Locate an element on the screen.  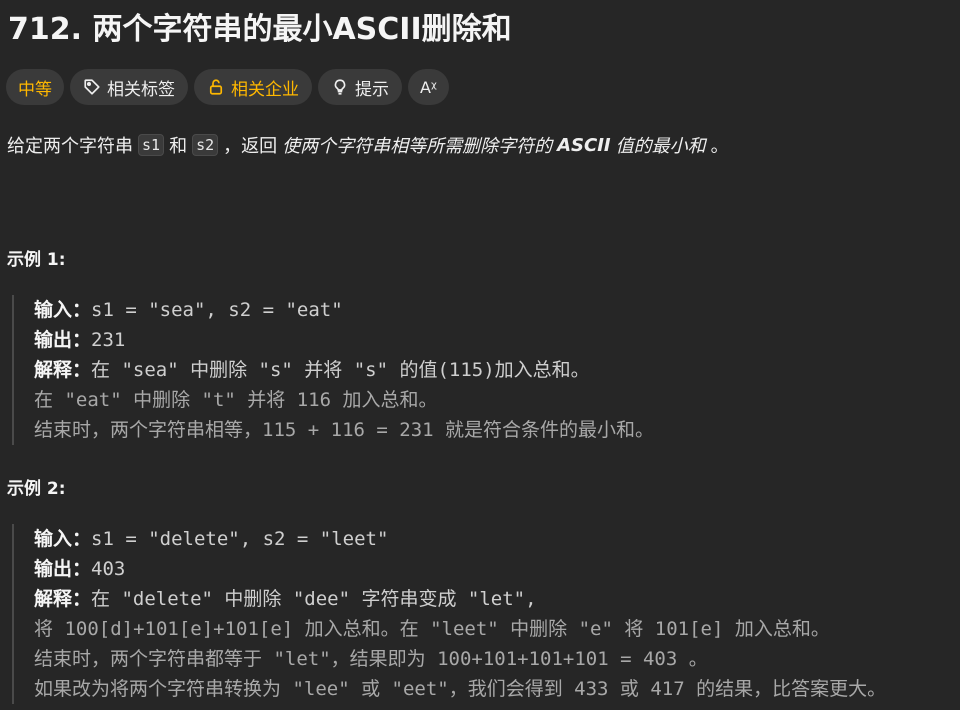
hint-button: 提示 is located at coordinates (360, 87).